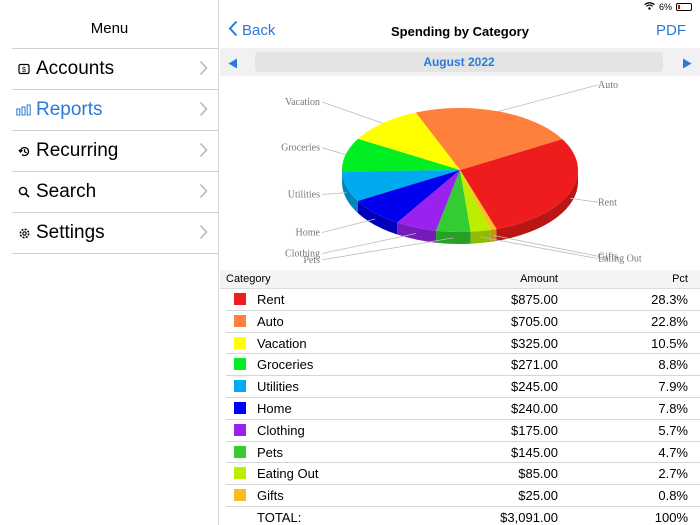  Describe the element at coordinates (453, 237) in the screenshot. I see `pie-slice-side-pets` at that location.